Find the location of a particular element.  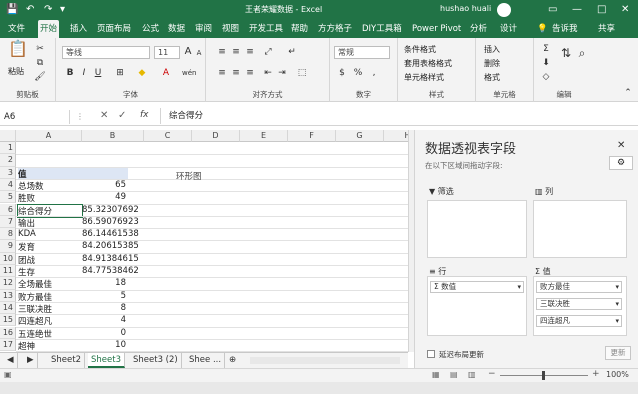

horizontal-scrollbar is located at coordinates (325, 360).